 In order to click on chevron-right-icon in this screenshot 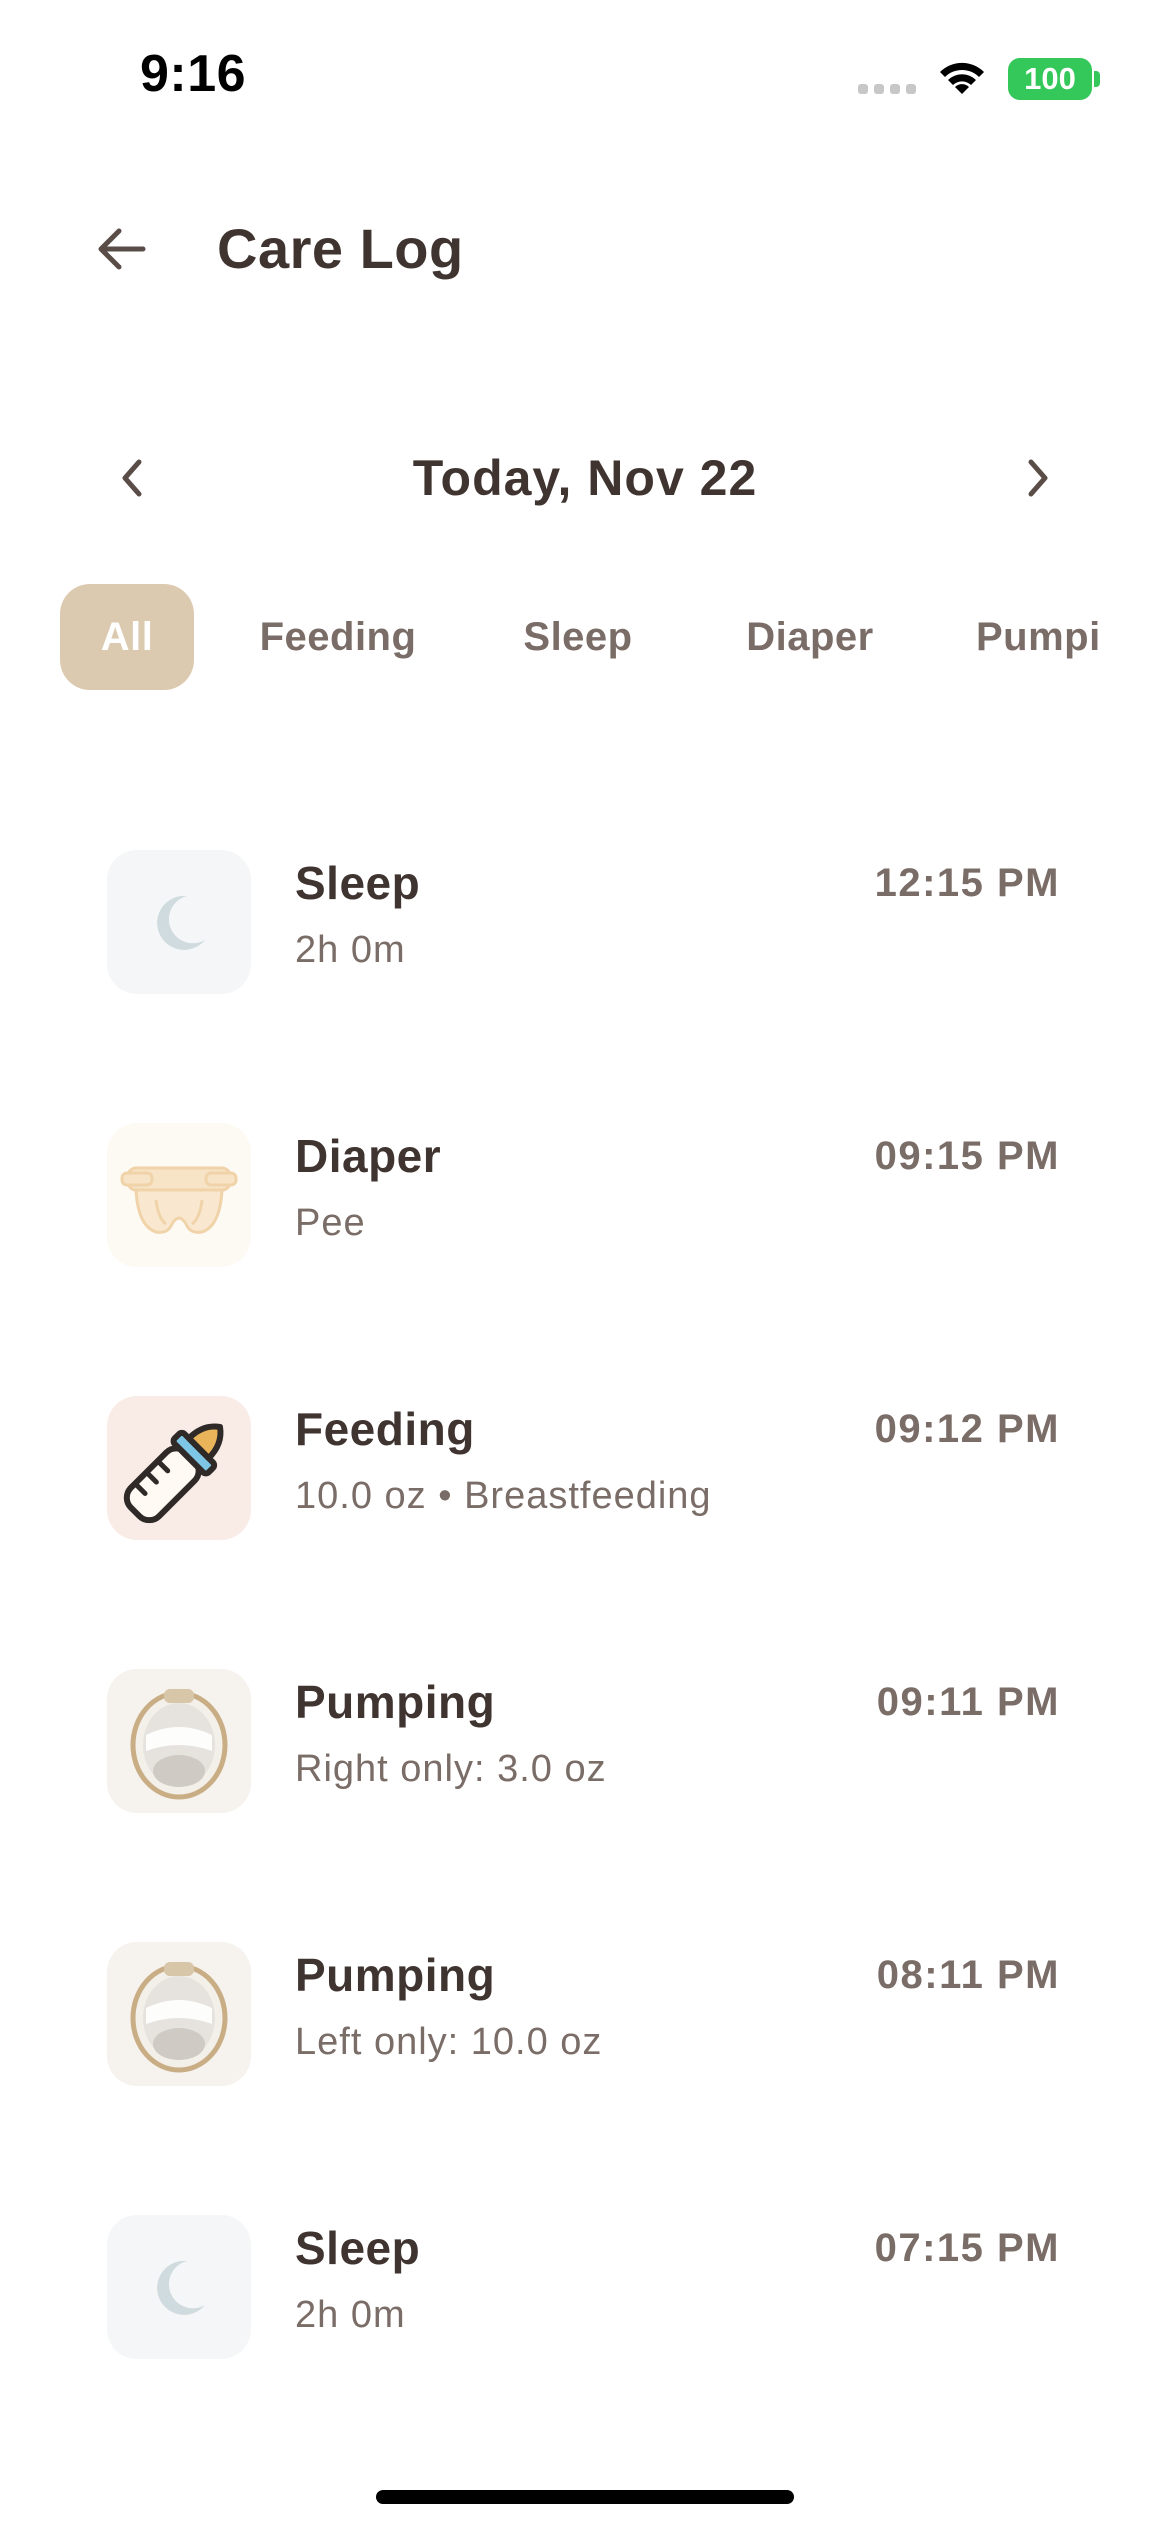, I will do `click(1038, 478)`.